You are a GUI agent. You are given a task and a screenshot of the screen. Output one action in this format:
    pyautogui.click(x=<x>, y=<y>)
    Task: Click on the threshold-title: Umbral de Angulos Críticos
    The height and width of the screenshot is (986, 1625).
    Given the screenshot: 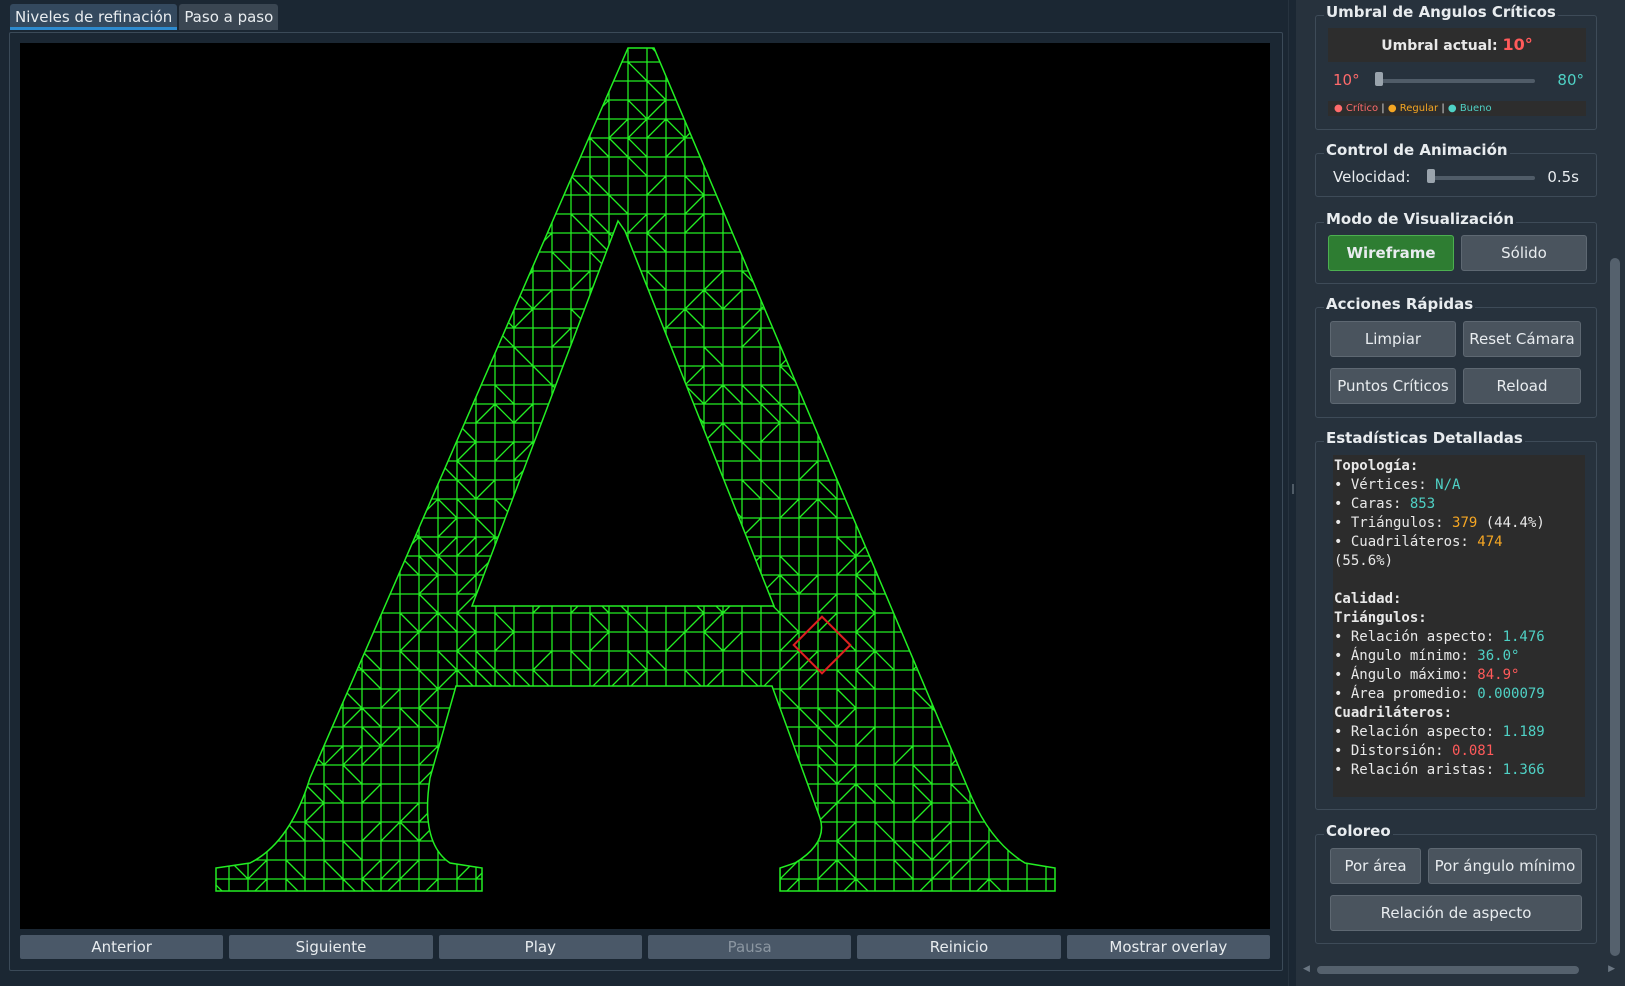 What is the action you would take?
    pyautogui.click(x=1441, y=12)
    